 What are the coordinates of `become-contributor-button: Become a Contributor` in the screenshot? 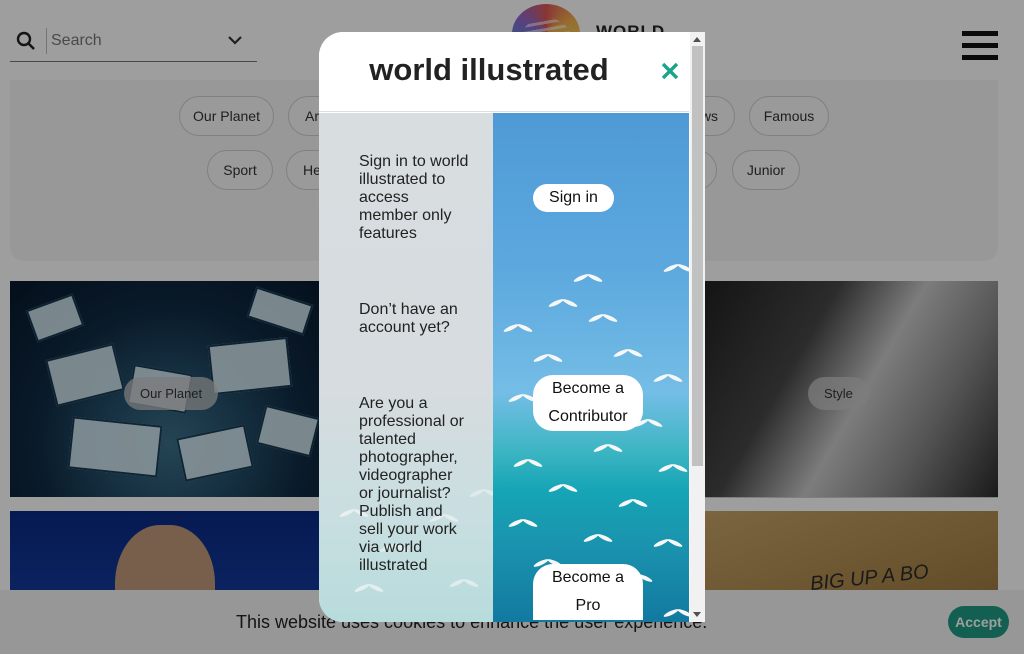 It's located at (588, 403).